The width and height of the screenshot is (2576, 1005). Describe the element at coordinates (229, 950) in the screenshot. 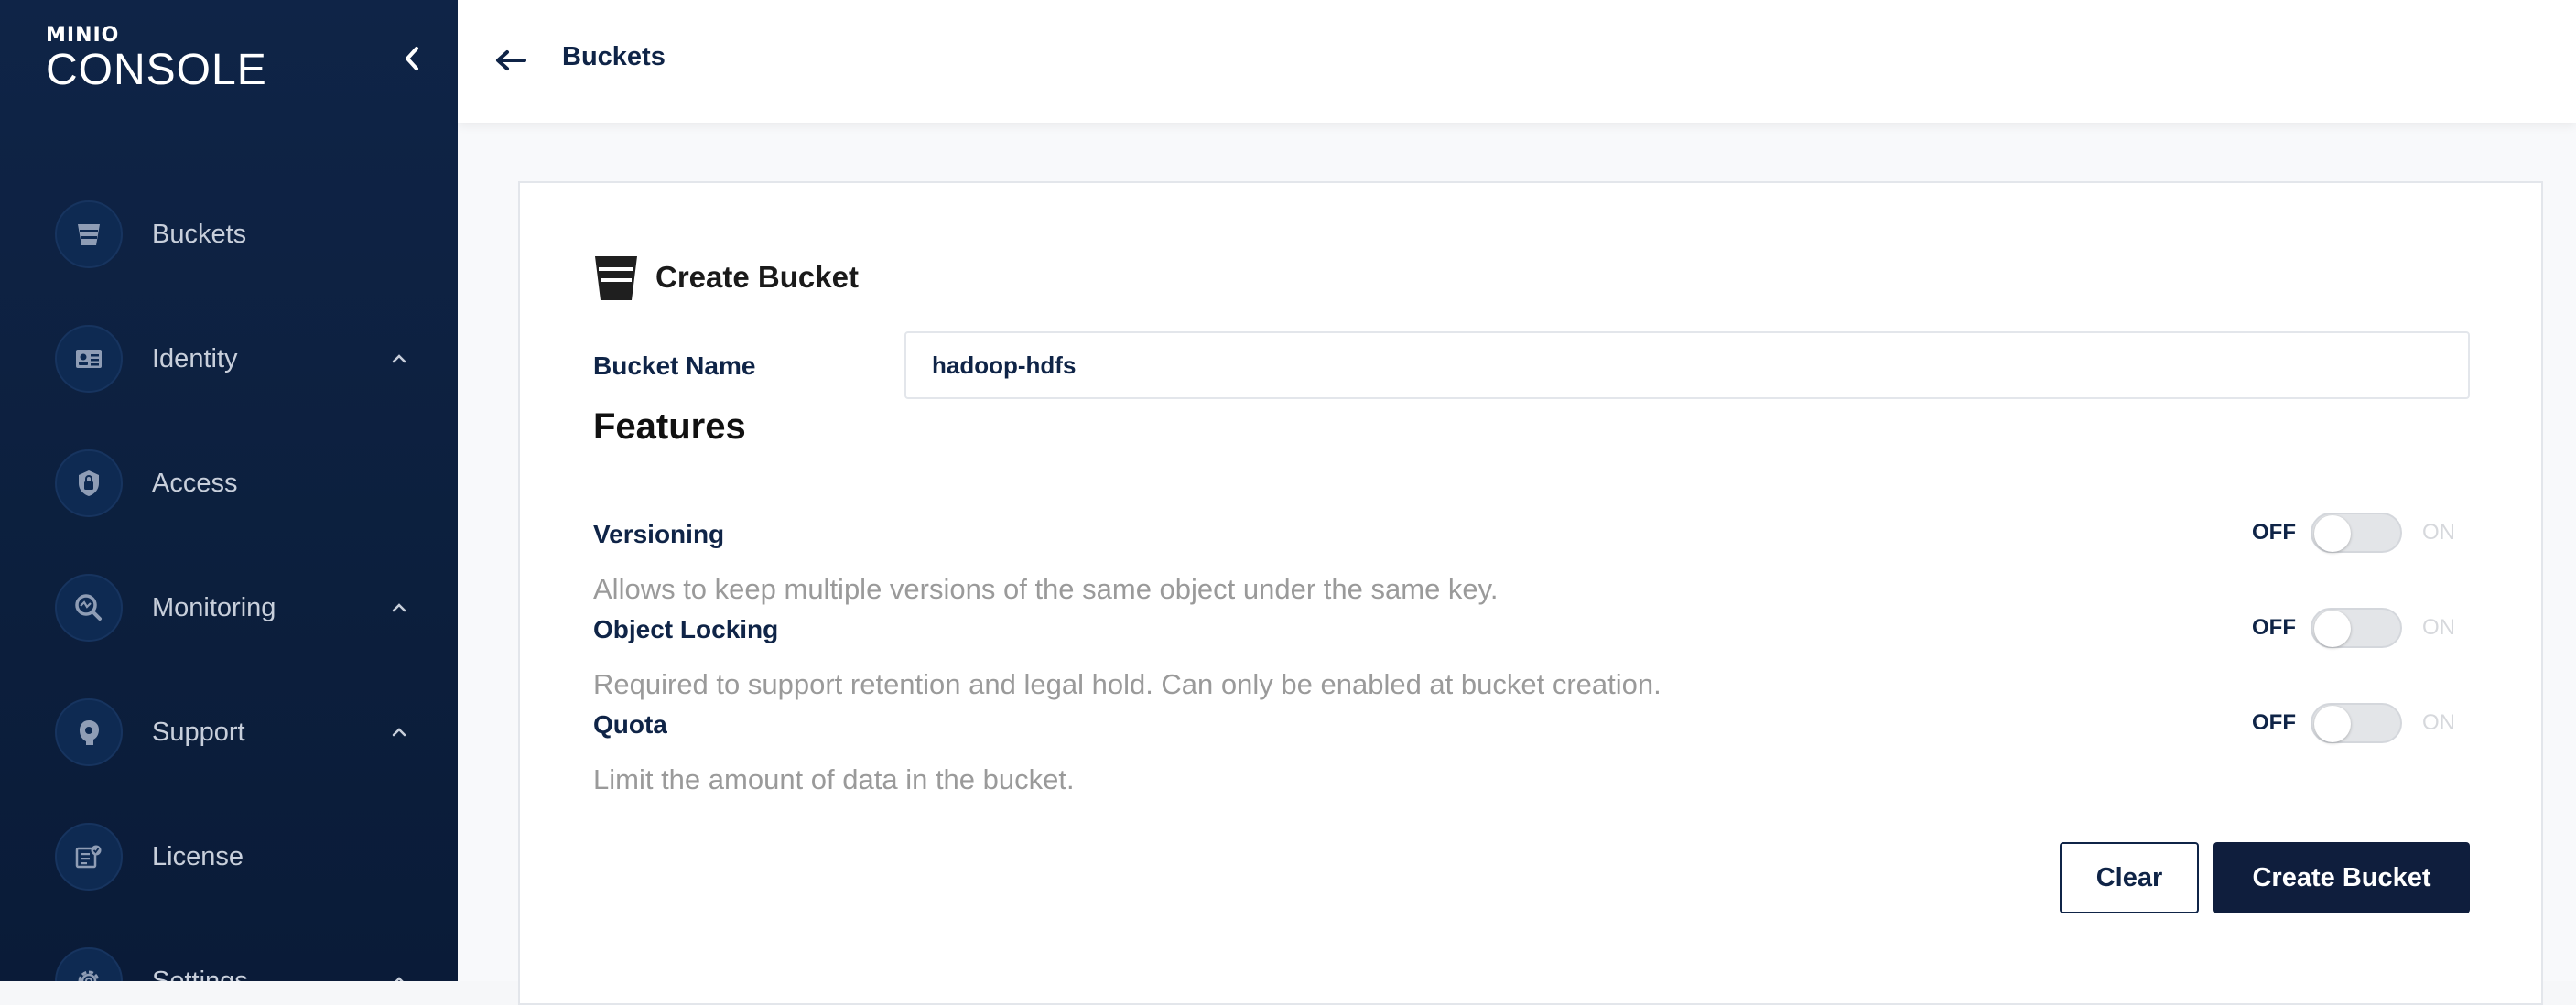

I see `sidebar-item-settings: Settings` at that location.